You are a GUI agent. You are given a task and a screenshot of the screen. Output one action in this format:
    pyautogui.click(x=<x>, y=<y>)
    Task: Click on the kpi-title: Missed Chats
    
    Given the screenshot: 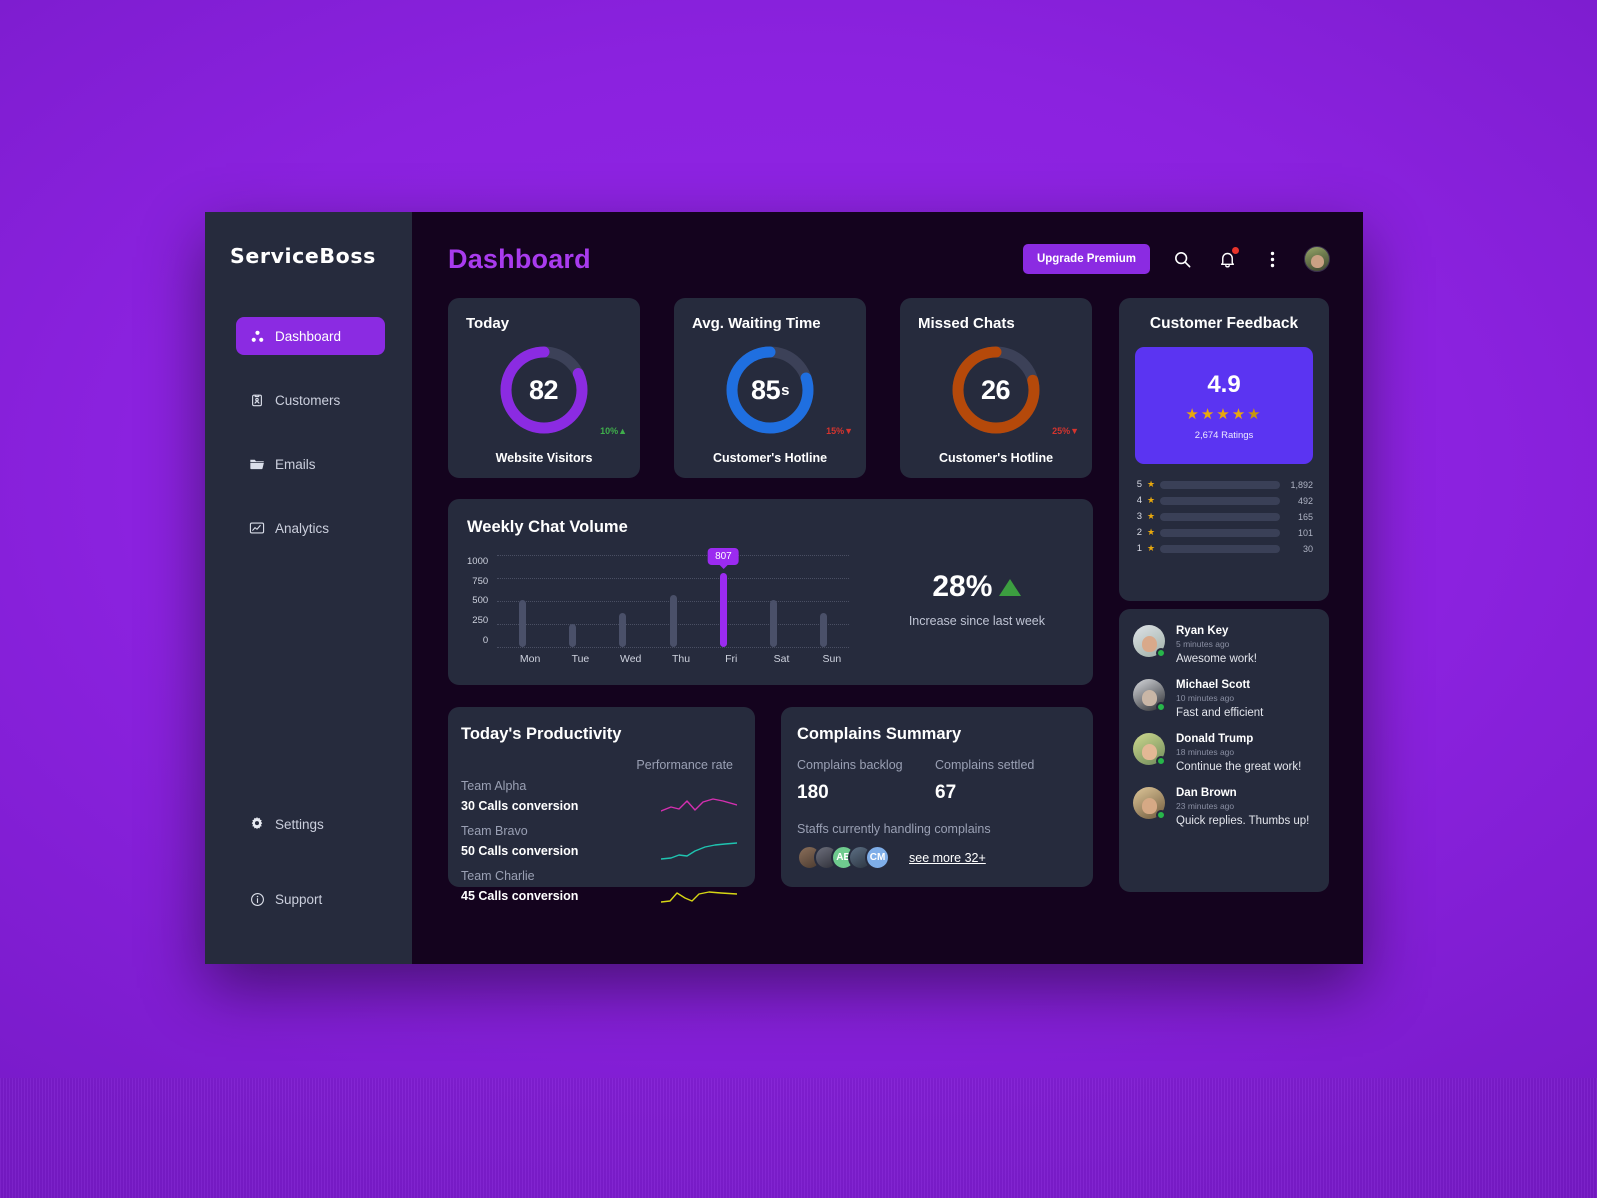 What is the action you would take?
    pyautogui.click(x=966, y=323)
    